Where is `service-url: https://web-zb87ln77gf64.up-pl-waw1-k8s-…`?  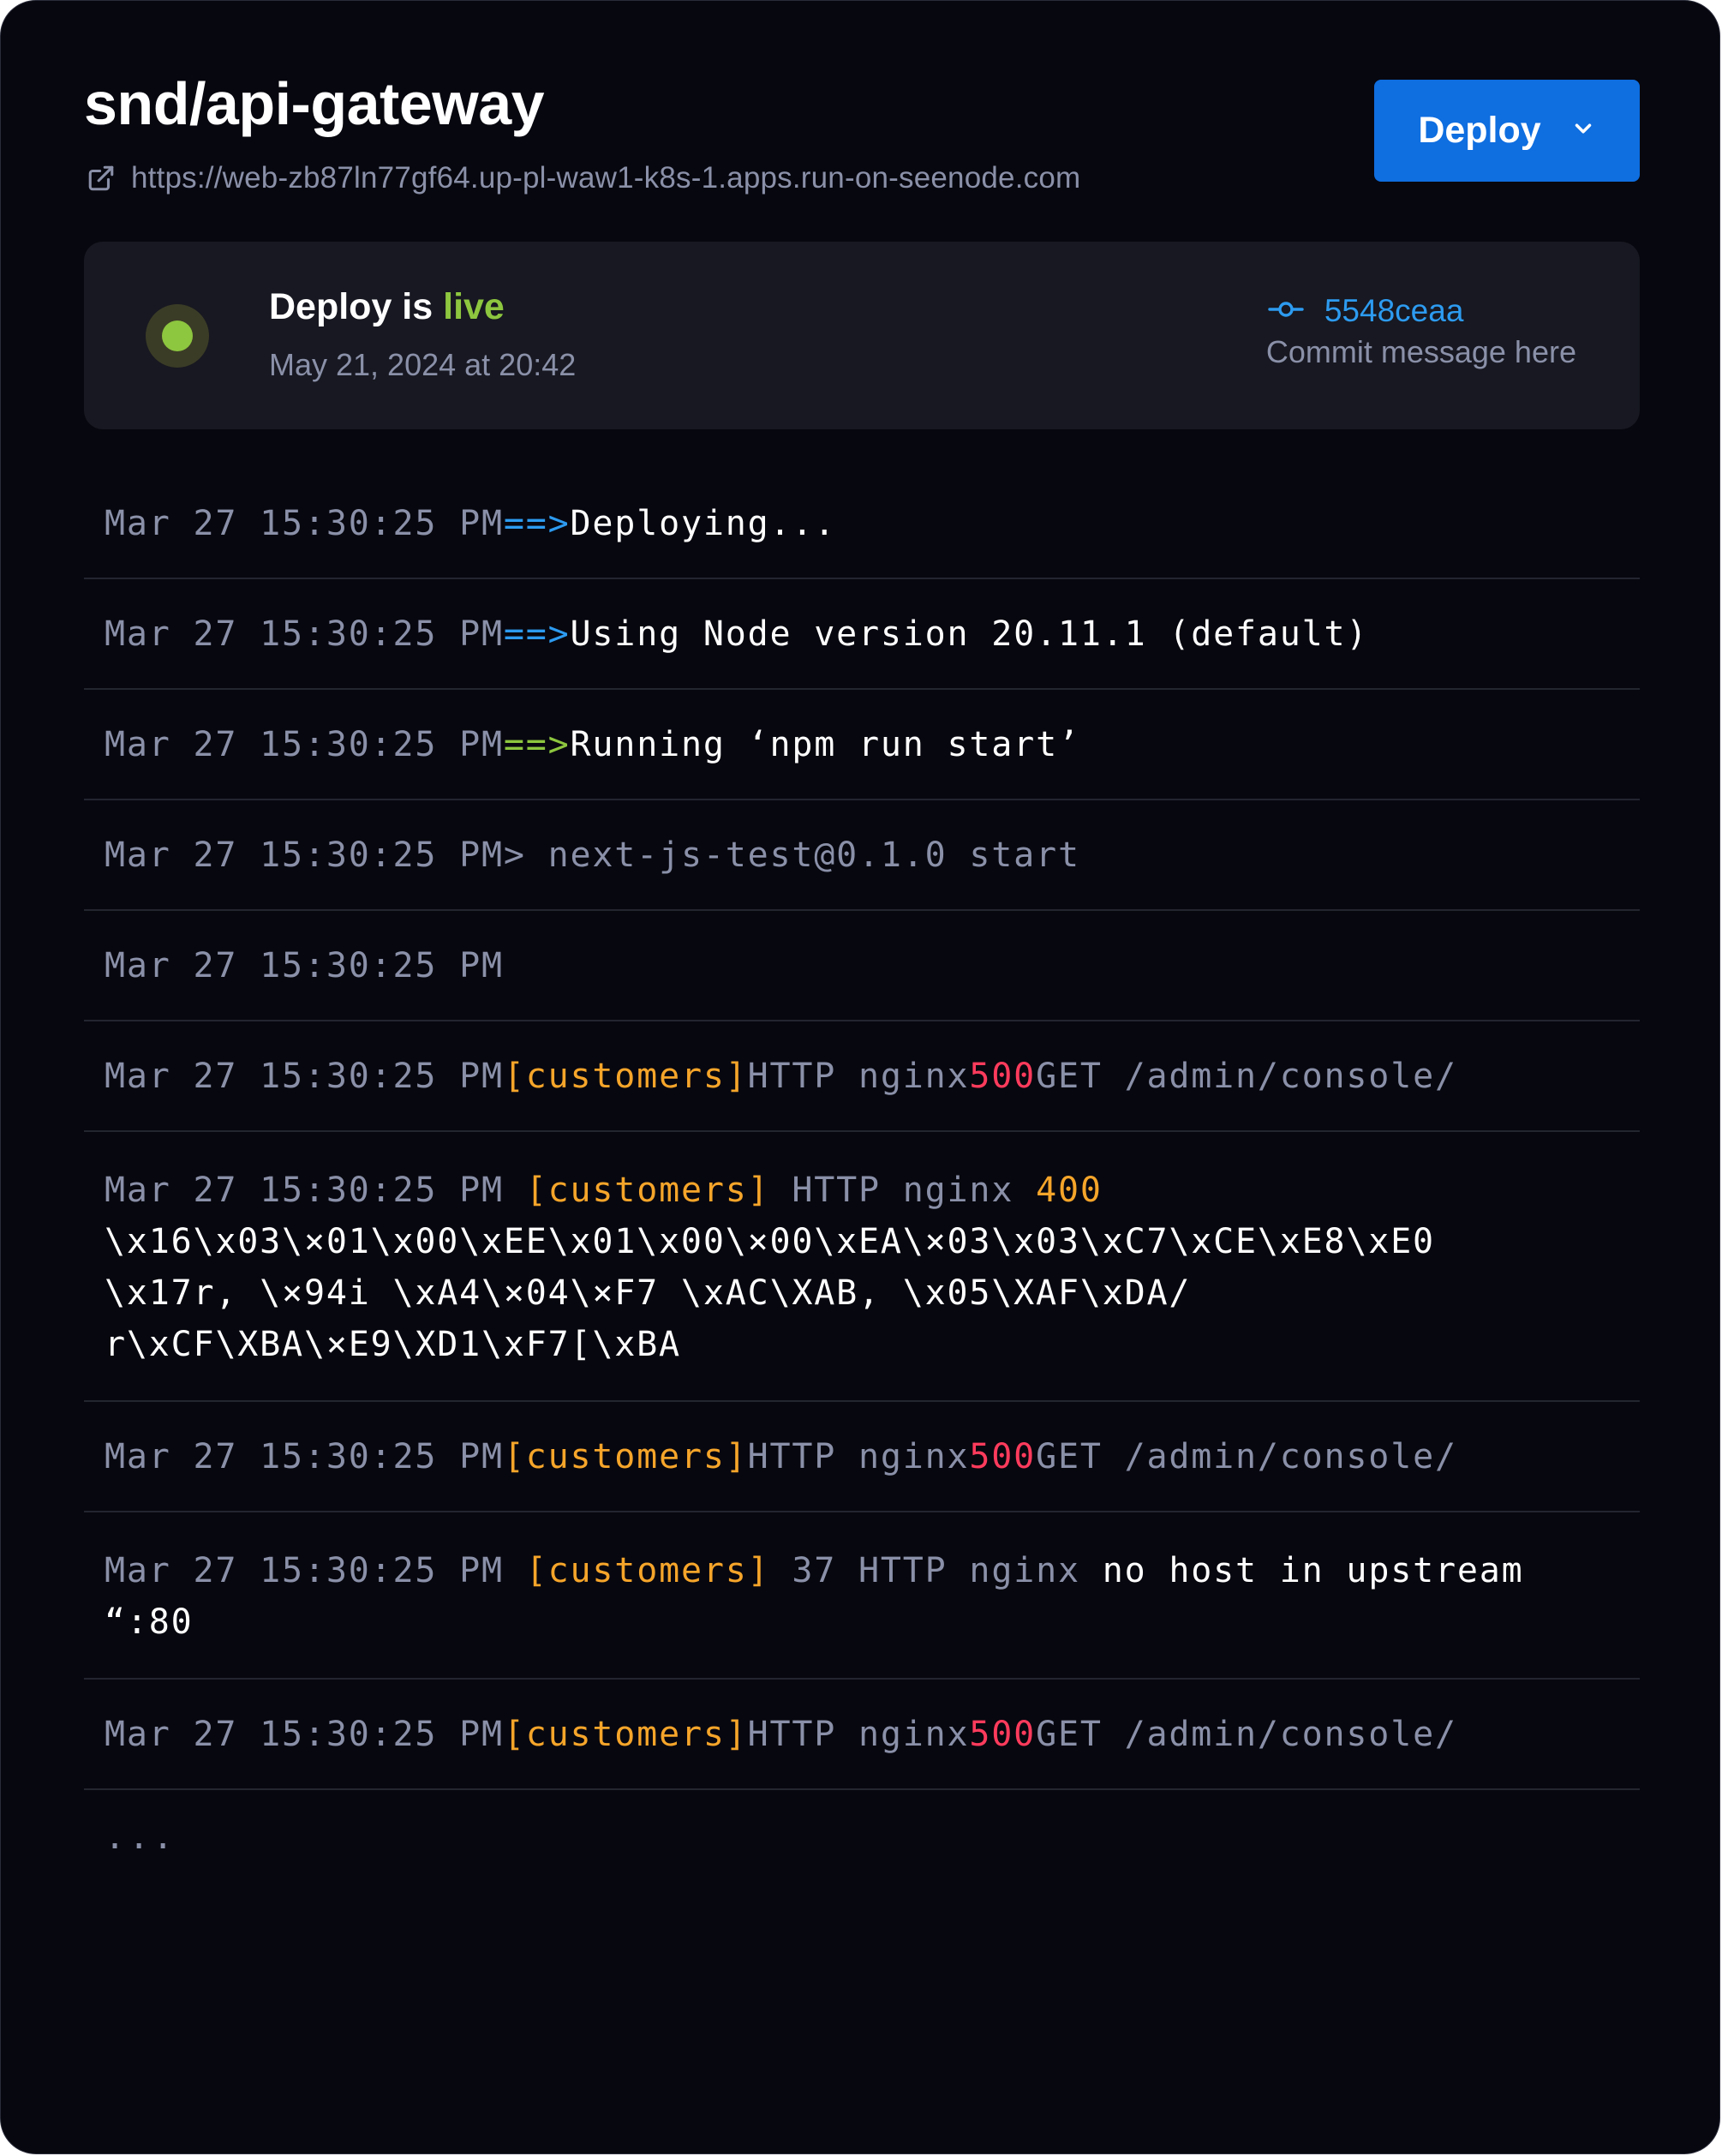 service-url: https://web-zb87ln77gf64.up-pl-waw1-k8s-… is located at coordinates (605, 178).